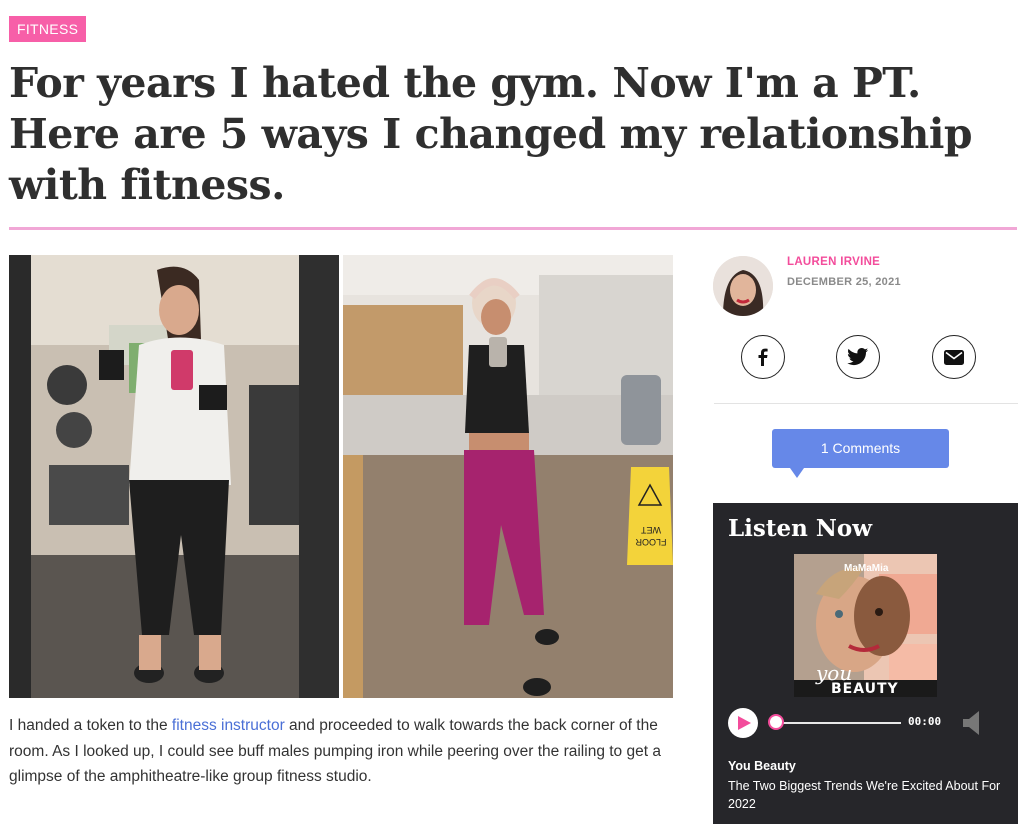 The image size is (1023, 824). I want to click on play-button, so click(743, 723).